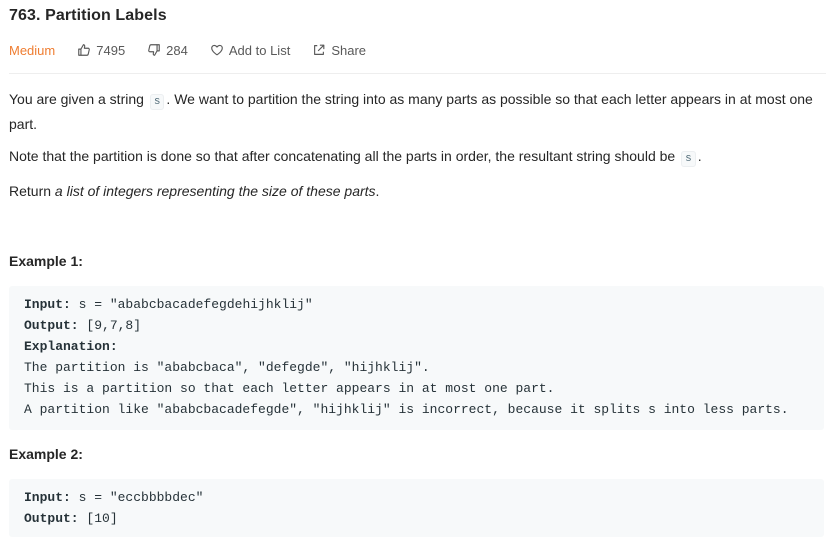 The image size is (826, 550). What do you see at coordinates (83, 325) in the screenshot?
I see `example-1-output-line: Output: [9,7,8]` at bounding box center [83, 325].